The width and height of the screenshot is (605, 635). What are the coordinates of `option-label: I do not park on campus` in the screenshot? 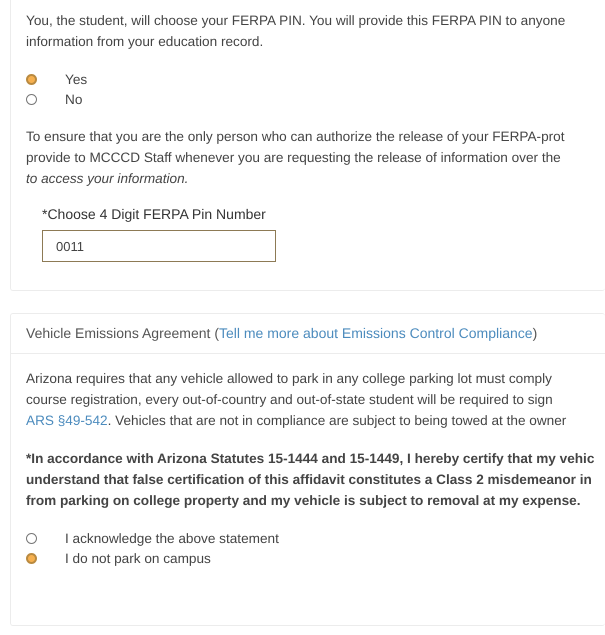 It's located at (138, 558).